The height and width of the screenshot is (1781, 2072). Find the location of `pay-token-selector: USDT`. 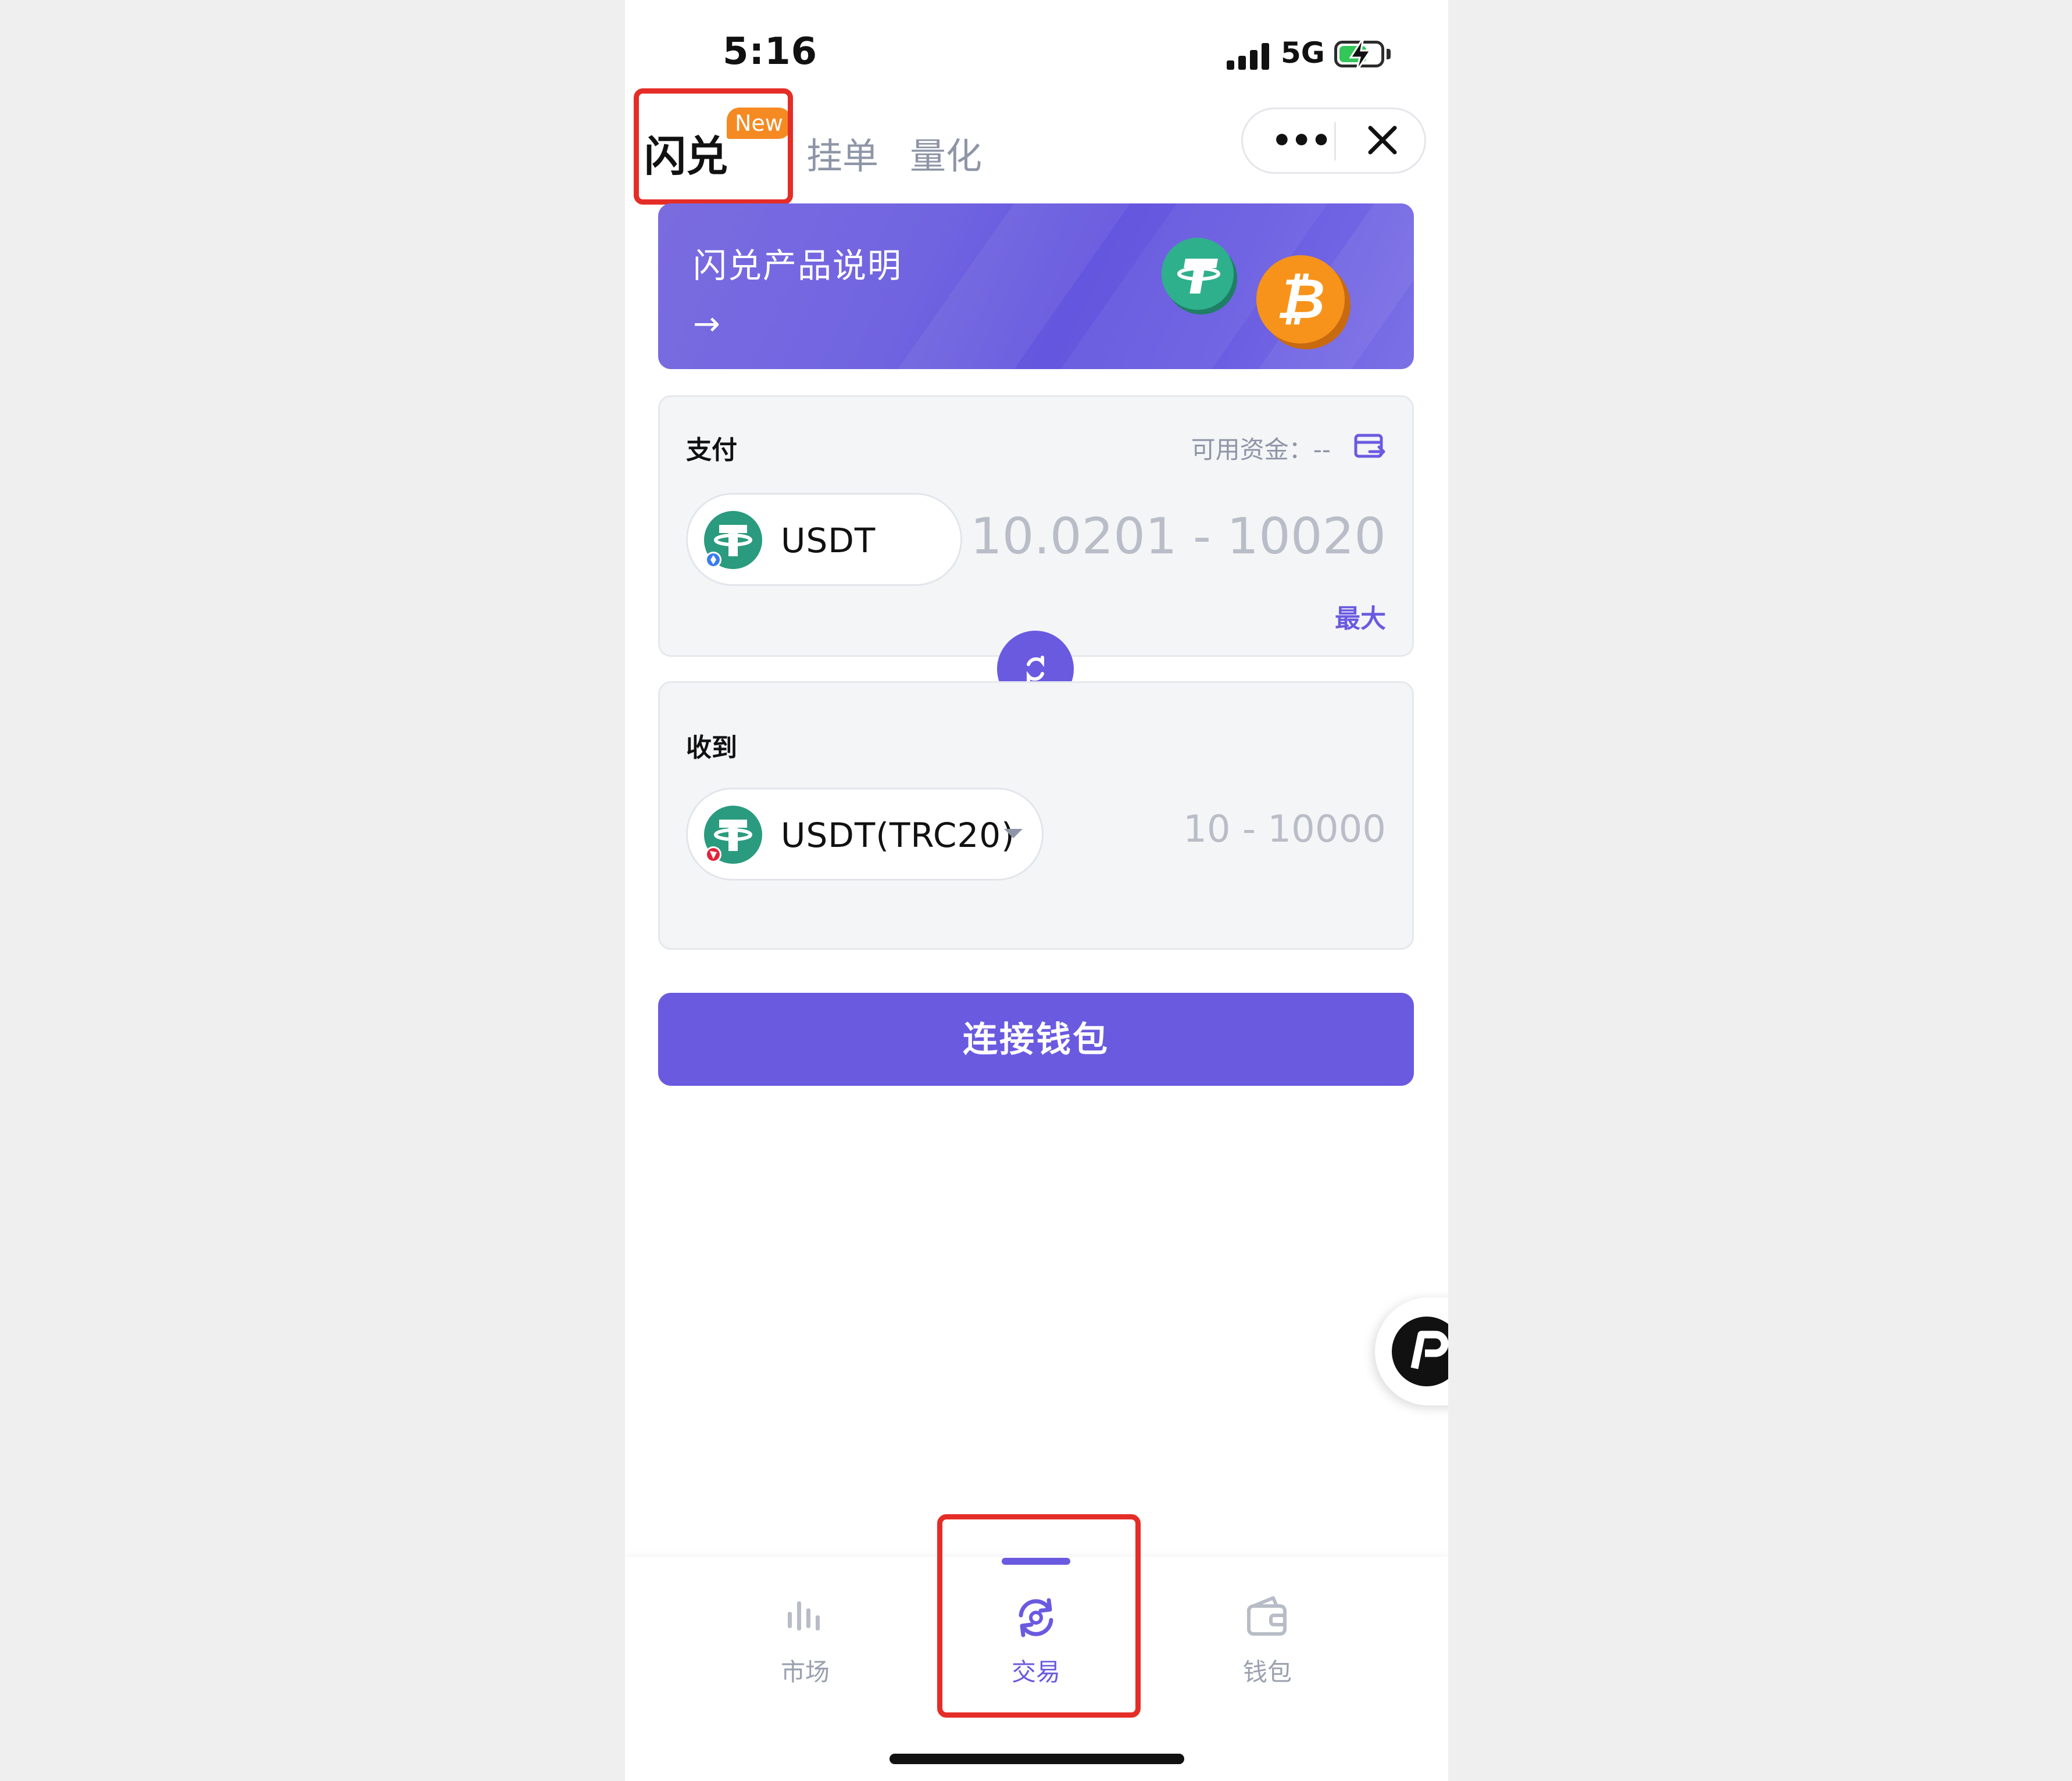

pay-token-selector: USDT is located at coordinates (824, 539).